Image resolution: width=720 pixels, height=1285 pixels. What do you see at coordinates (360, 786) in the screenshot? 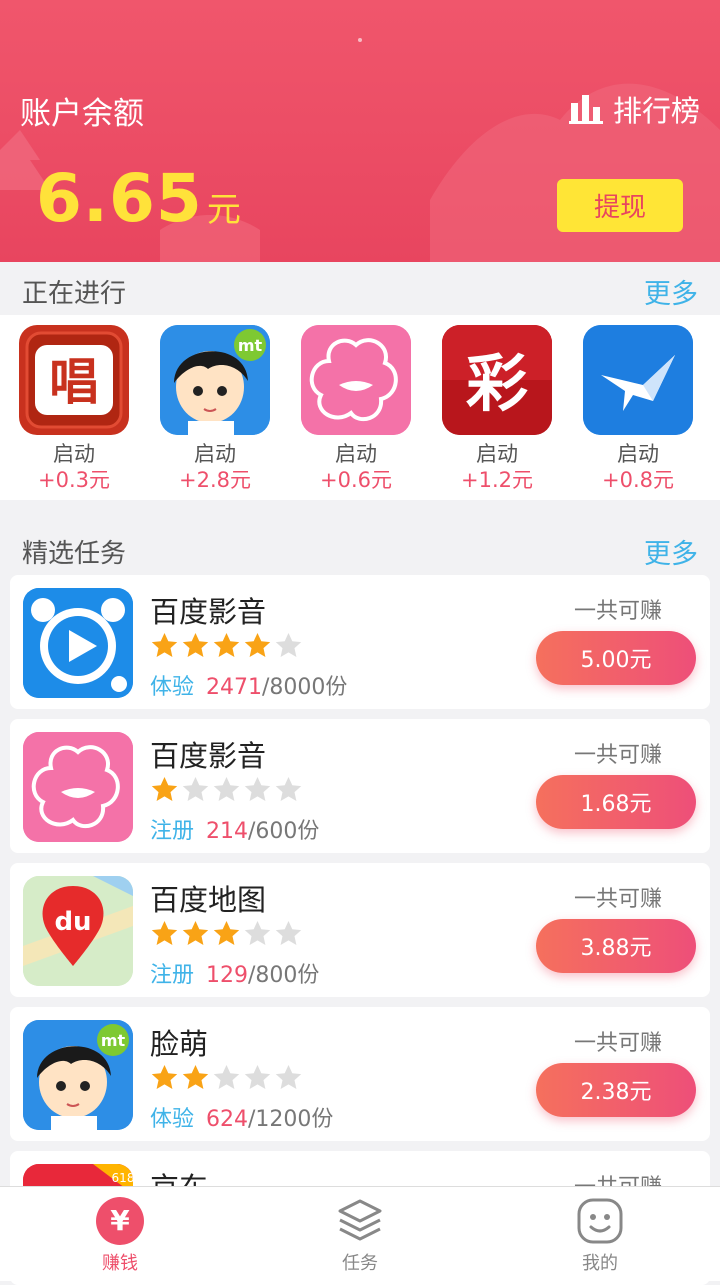
I see `task-card: 百度影音 注册 214/600份 一共可赚 1.68元` at bounding box center [360, 786].